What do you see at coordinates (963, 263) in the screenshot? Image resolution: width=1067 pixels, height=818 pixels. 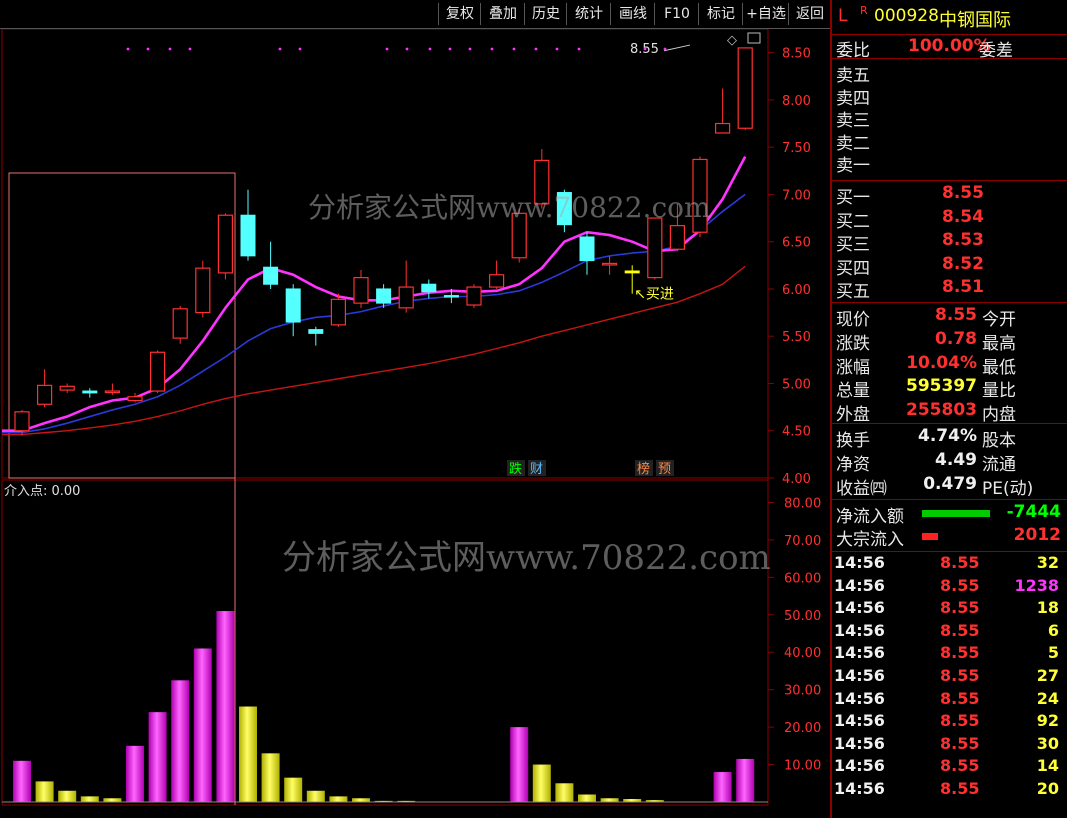 I see `bid-level-price: 8.52` at bounding box center [963, 263].